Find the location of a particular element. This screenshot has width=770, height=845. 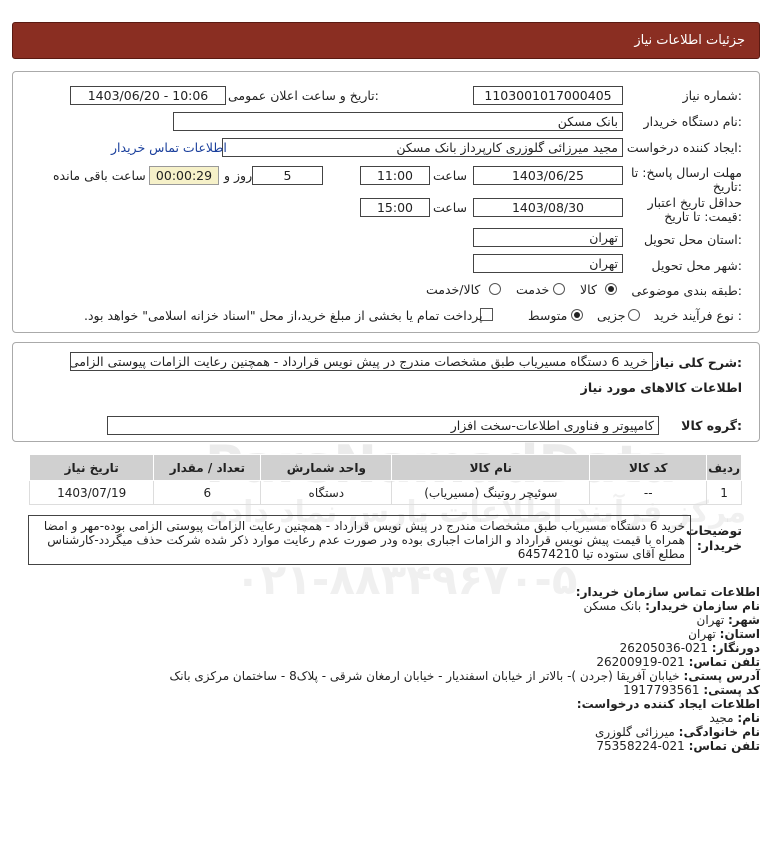

category-radio-goods-service is located at coordinates (495, 289).